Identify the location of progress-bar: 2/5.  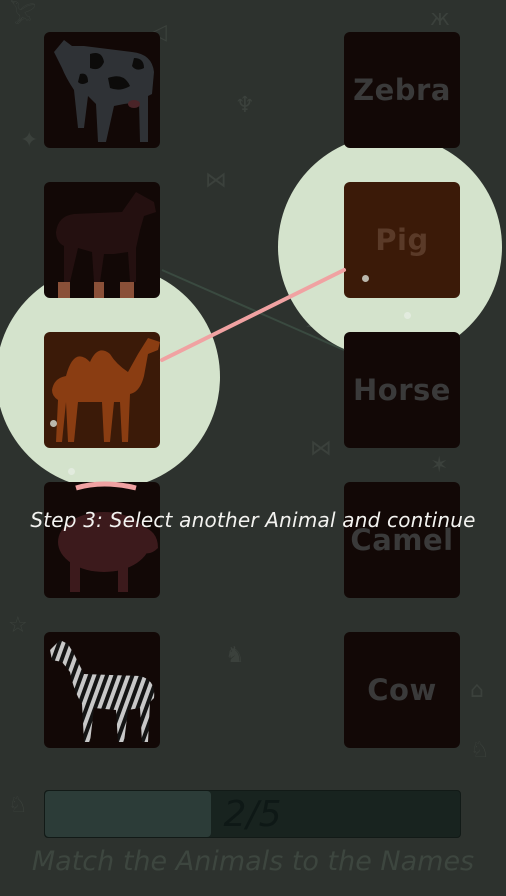
(252, 814).